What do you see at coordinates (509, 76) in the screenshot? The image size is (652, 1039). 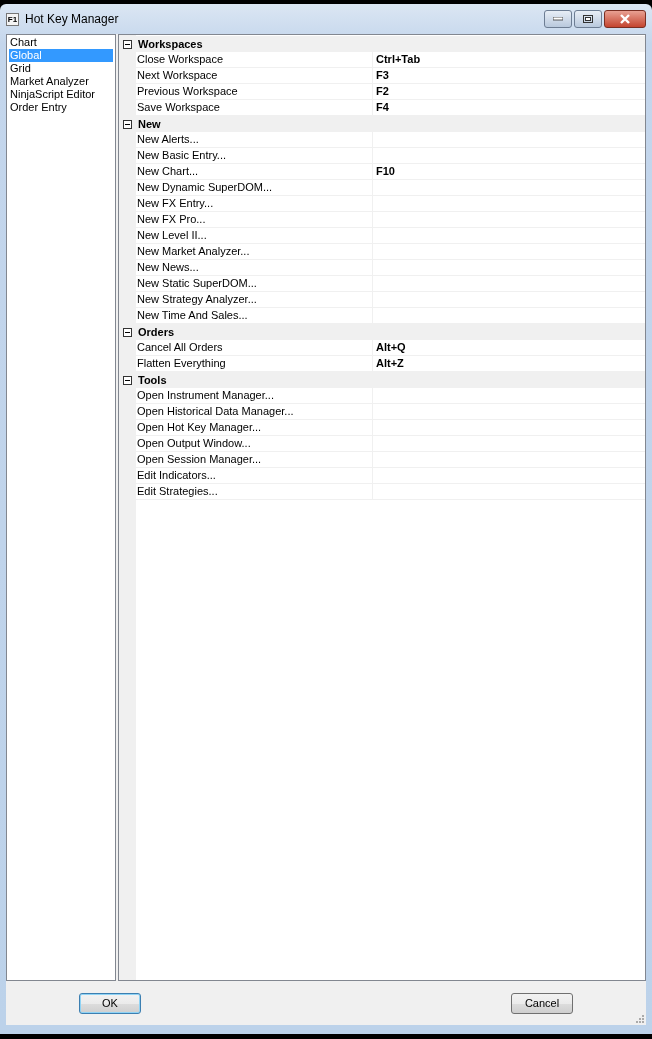 I see `hotkey-cell: F3` at bounding box center [509, 76].